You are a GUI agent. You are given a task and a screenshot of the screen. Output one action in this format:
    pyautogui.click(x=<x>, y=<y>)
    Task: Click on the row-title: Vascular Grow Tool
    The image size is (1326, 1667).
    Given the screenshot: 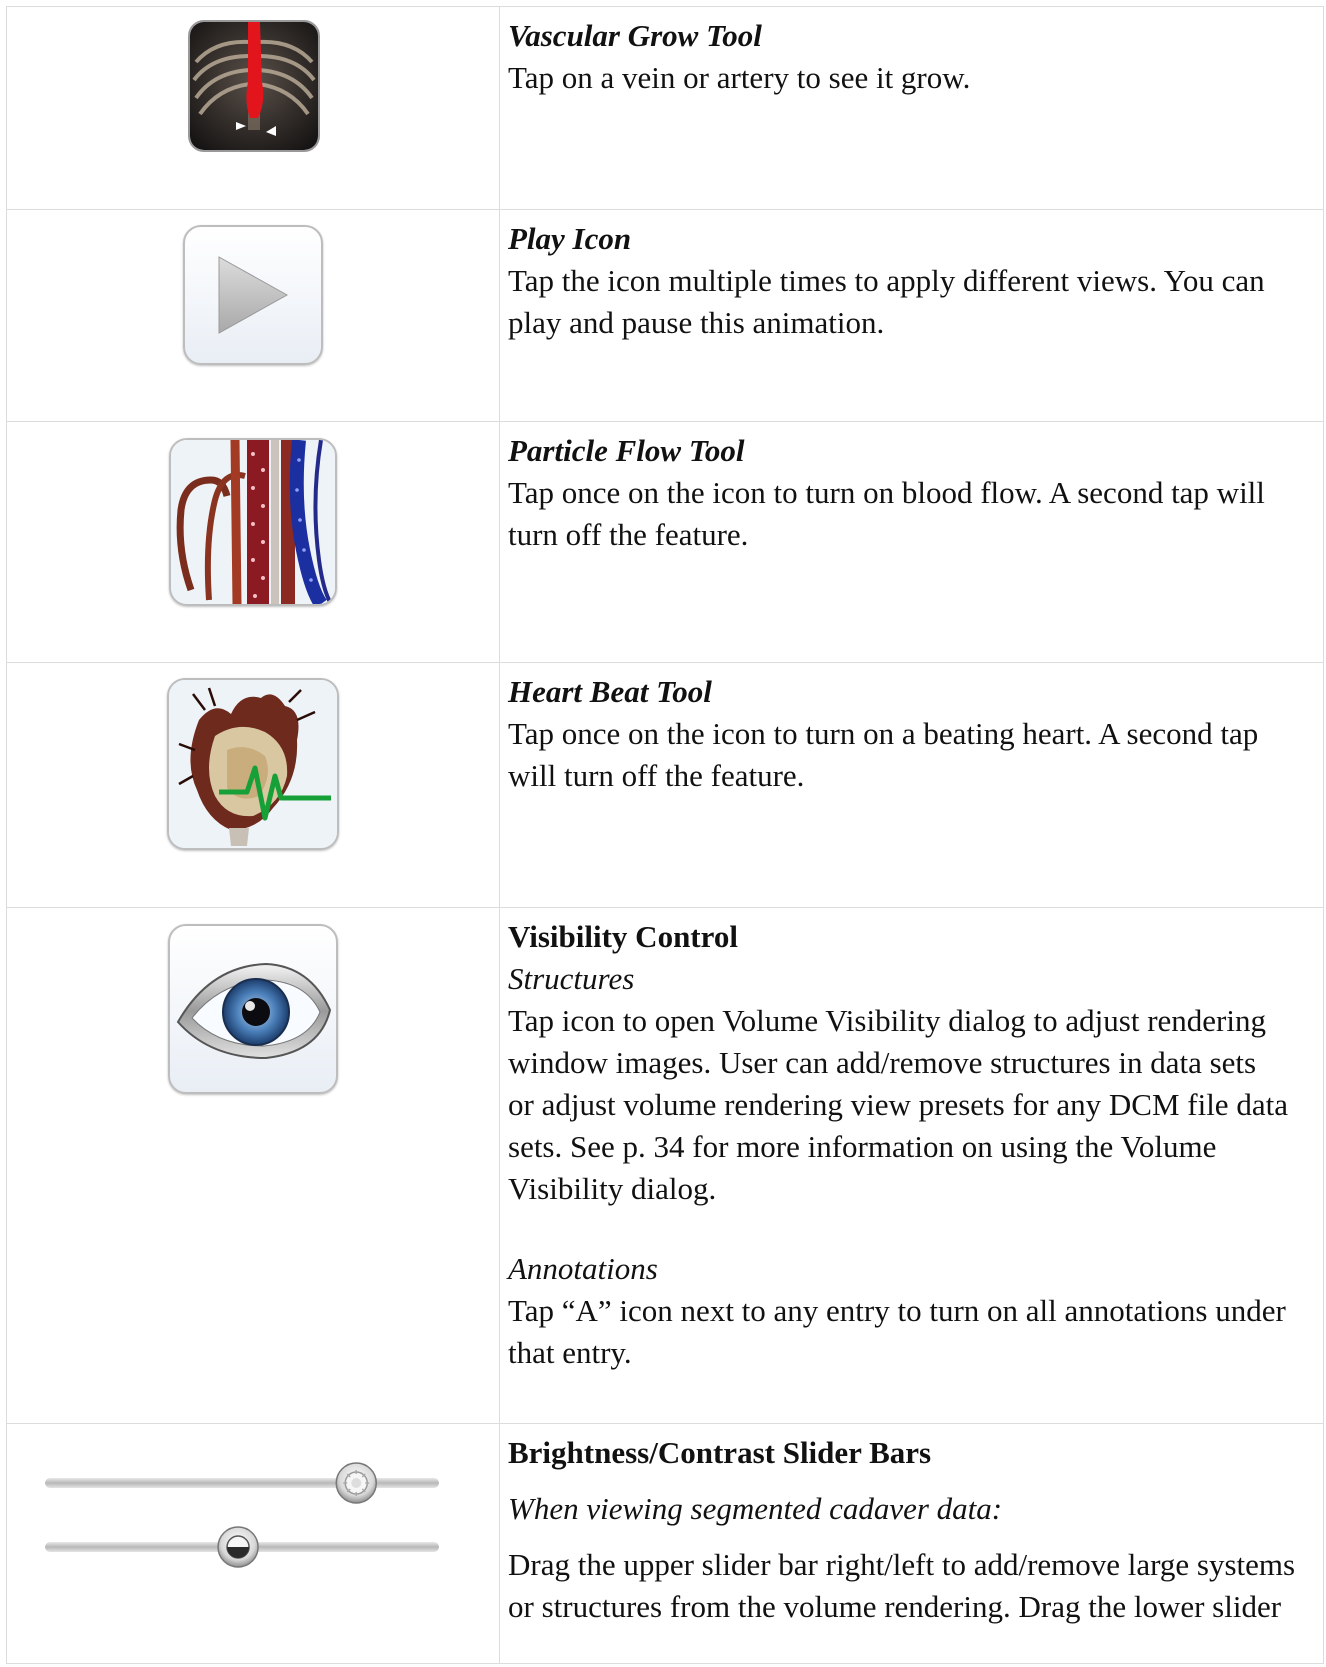 What is the action you would take?
    pyautogui.click(x=635, y=35)
    